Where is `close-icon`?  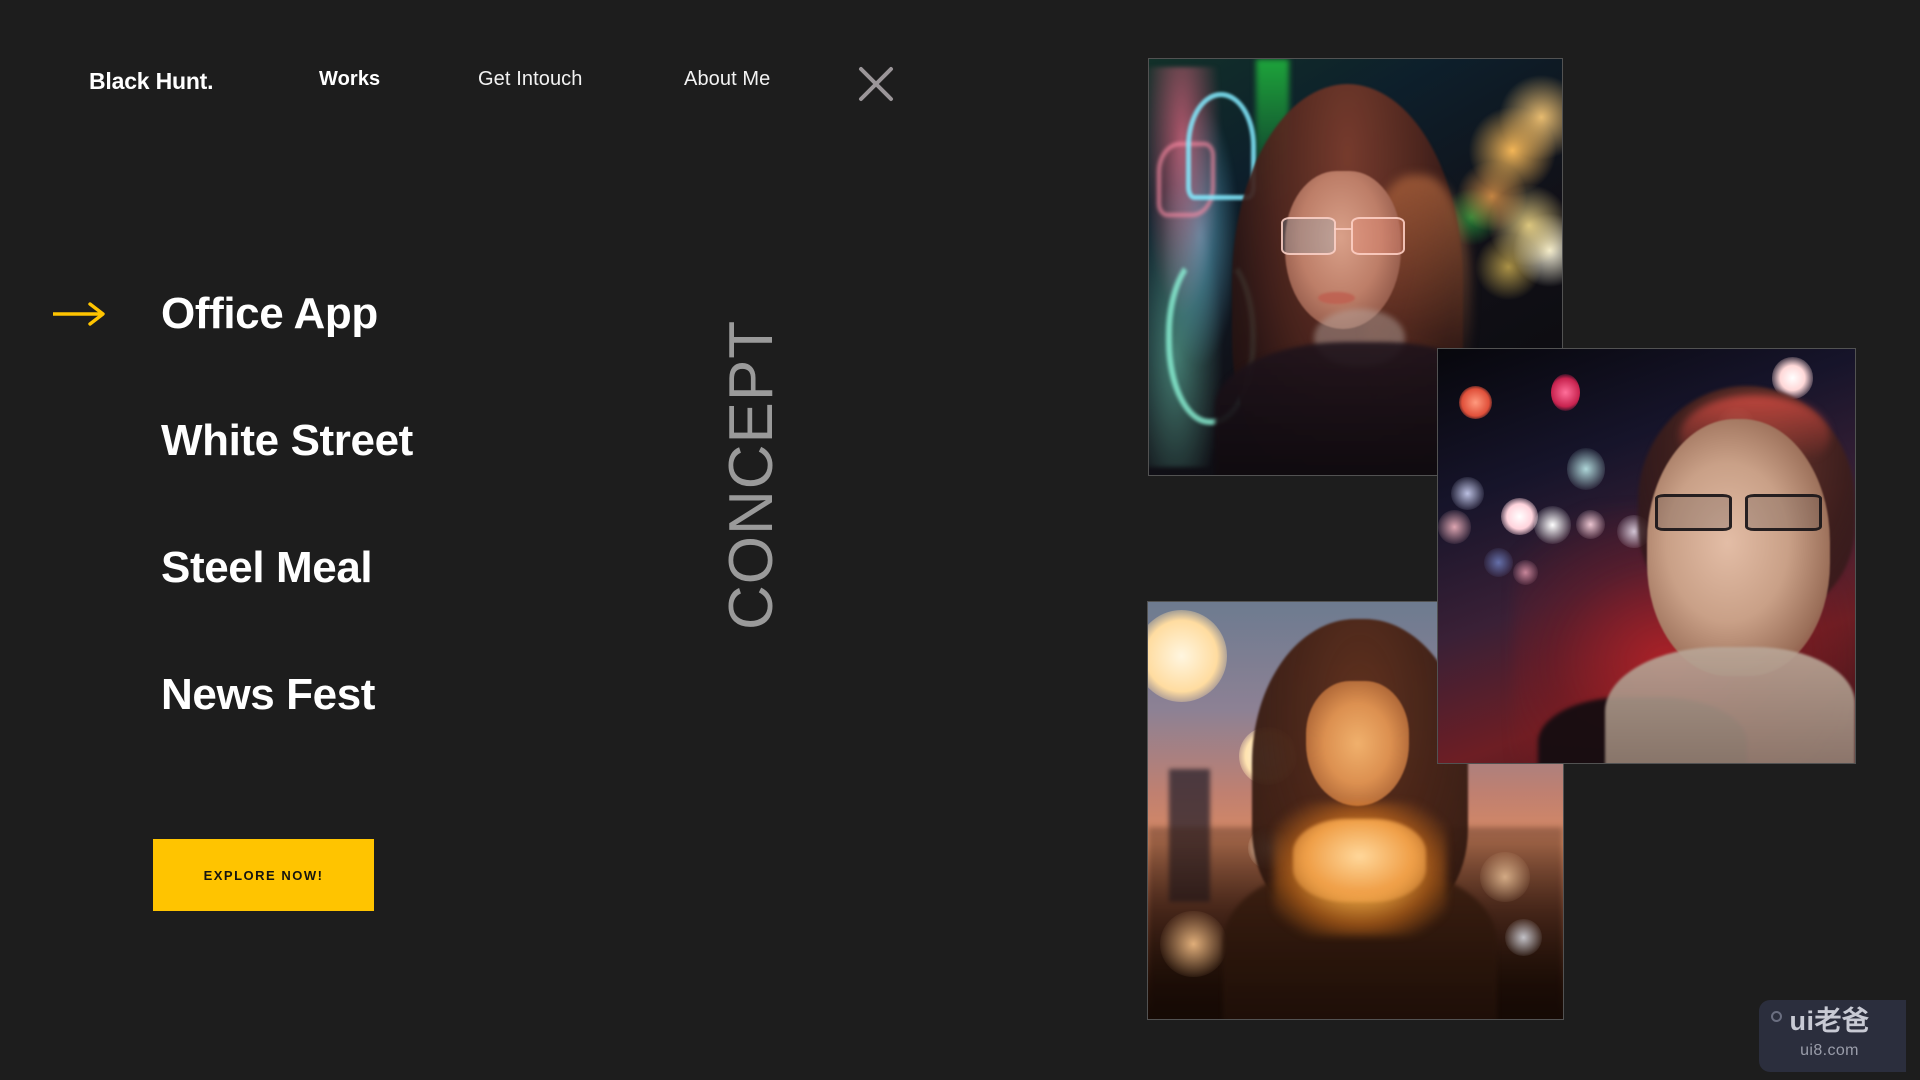
close-icon is located at coordinates (876, 84).